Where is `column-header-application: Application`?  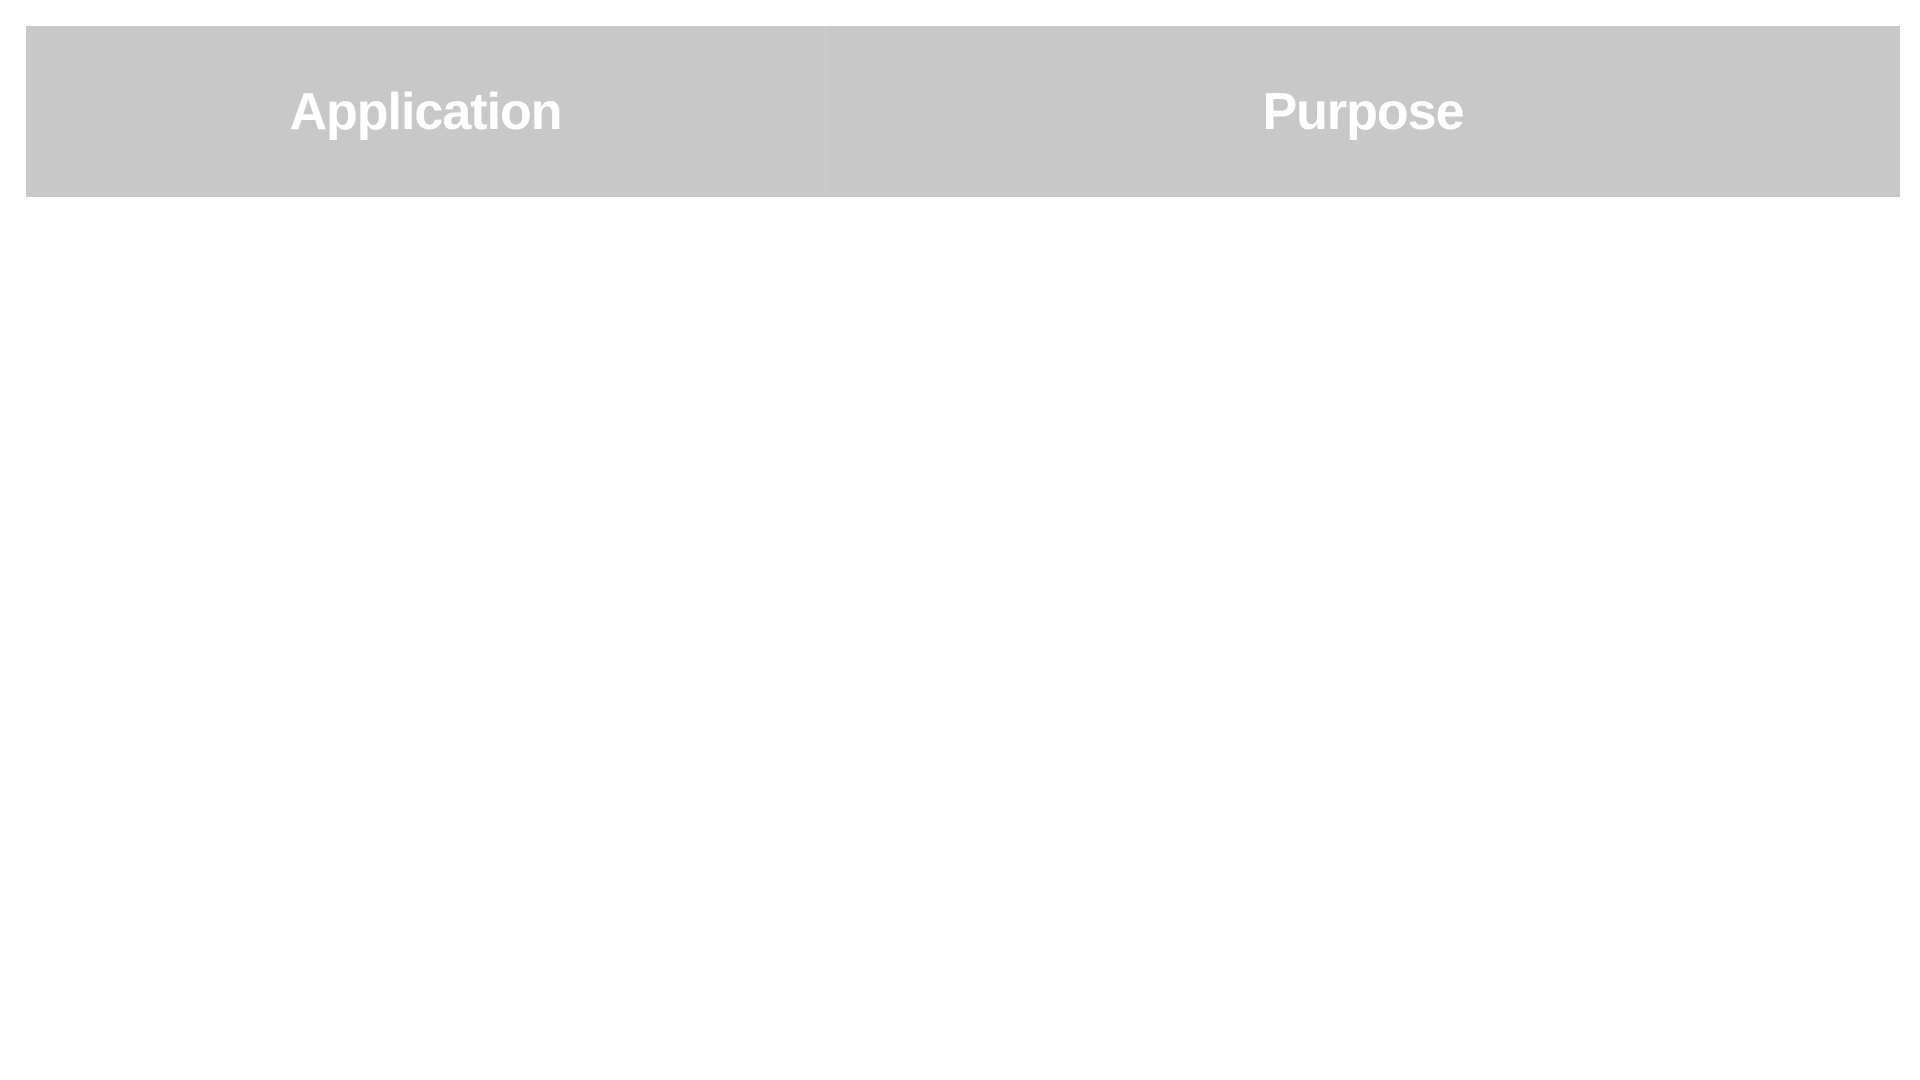
column-header-application: Application is located at coordinates (426, 111).